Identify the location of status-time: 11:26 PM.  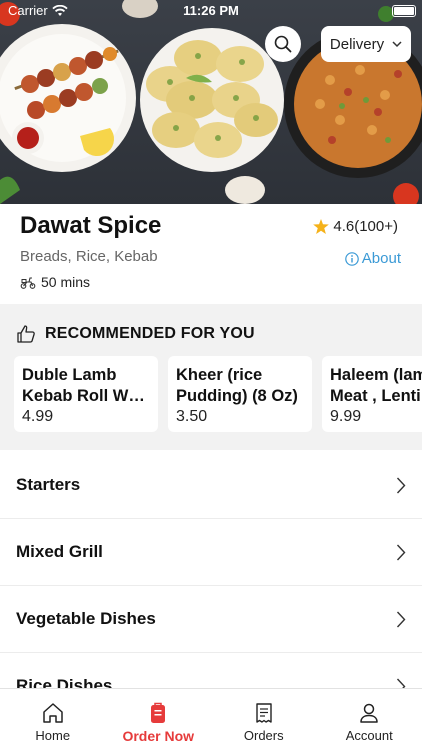
(211, 10).